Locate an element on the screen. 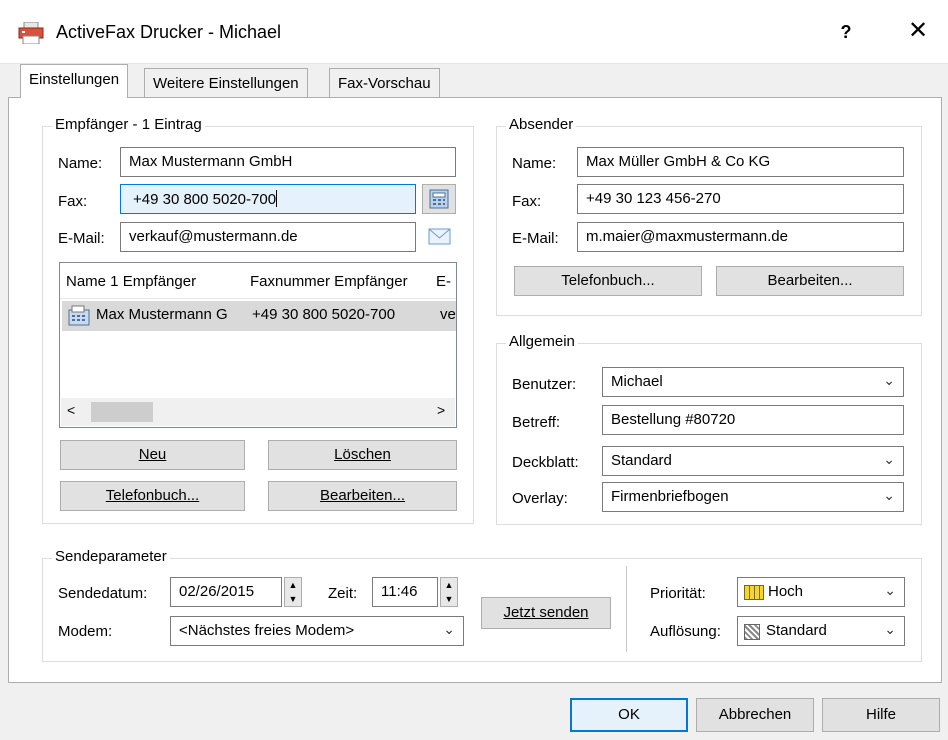 The width and height of the screenshot is (948, 740). user-value: Michael is located at coordinates (637, 381).